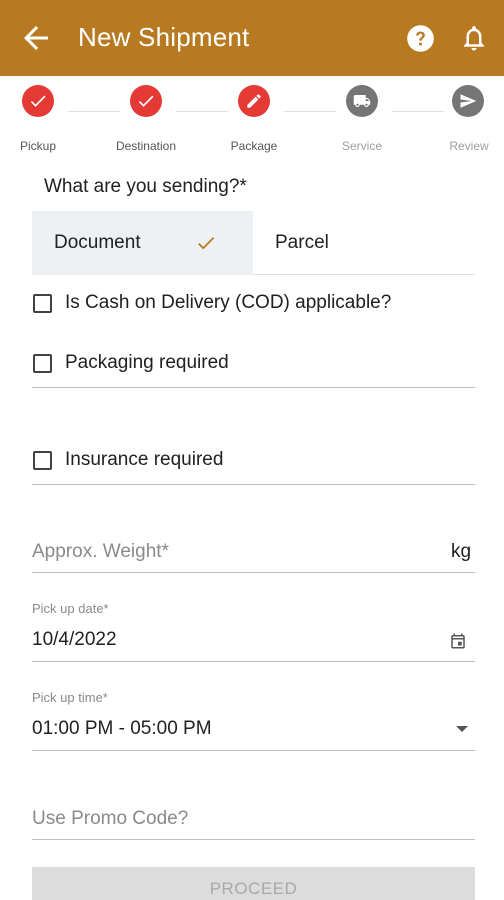 This screenshot has height=900, width=504. What do you see at coordinates (42, 303) in the screenshot?
I see `cod-checkbox` at bounding box center [42, 303].